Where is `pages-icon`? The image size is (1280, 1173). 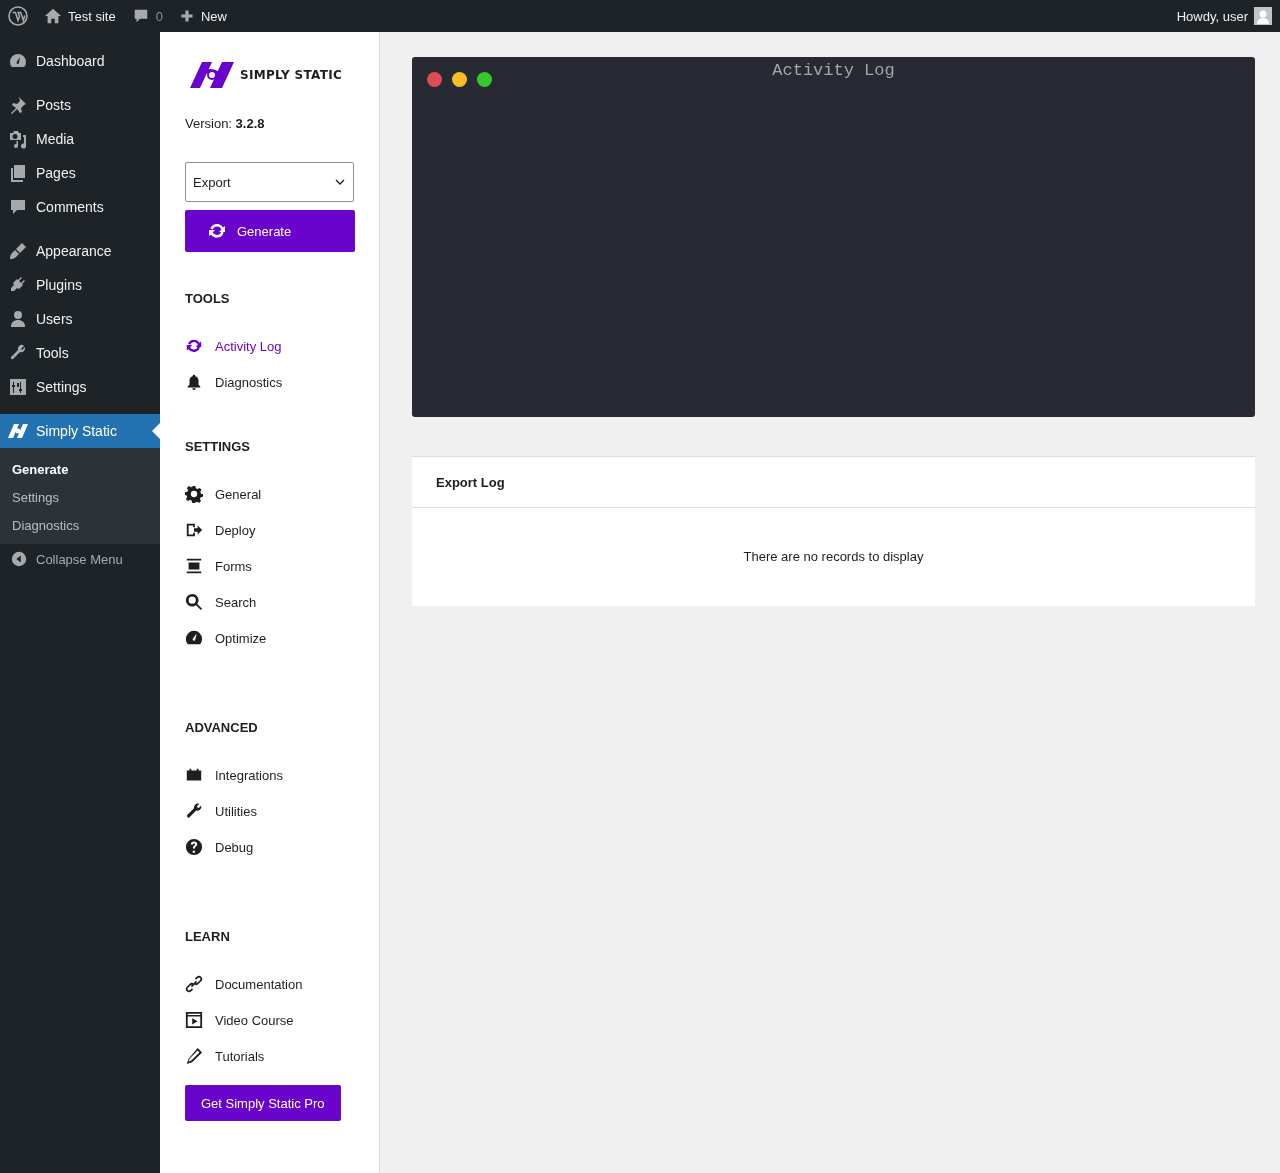 pages-icon is located at coordinates (18, 173).